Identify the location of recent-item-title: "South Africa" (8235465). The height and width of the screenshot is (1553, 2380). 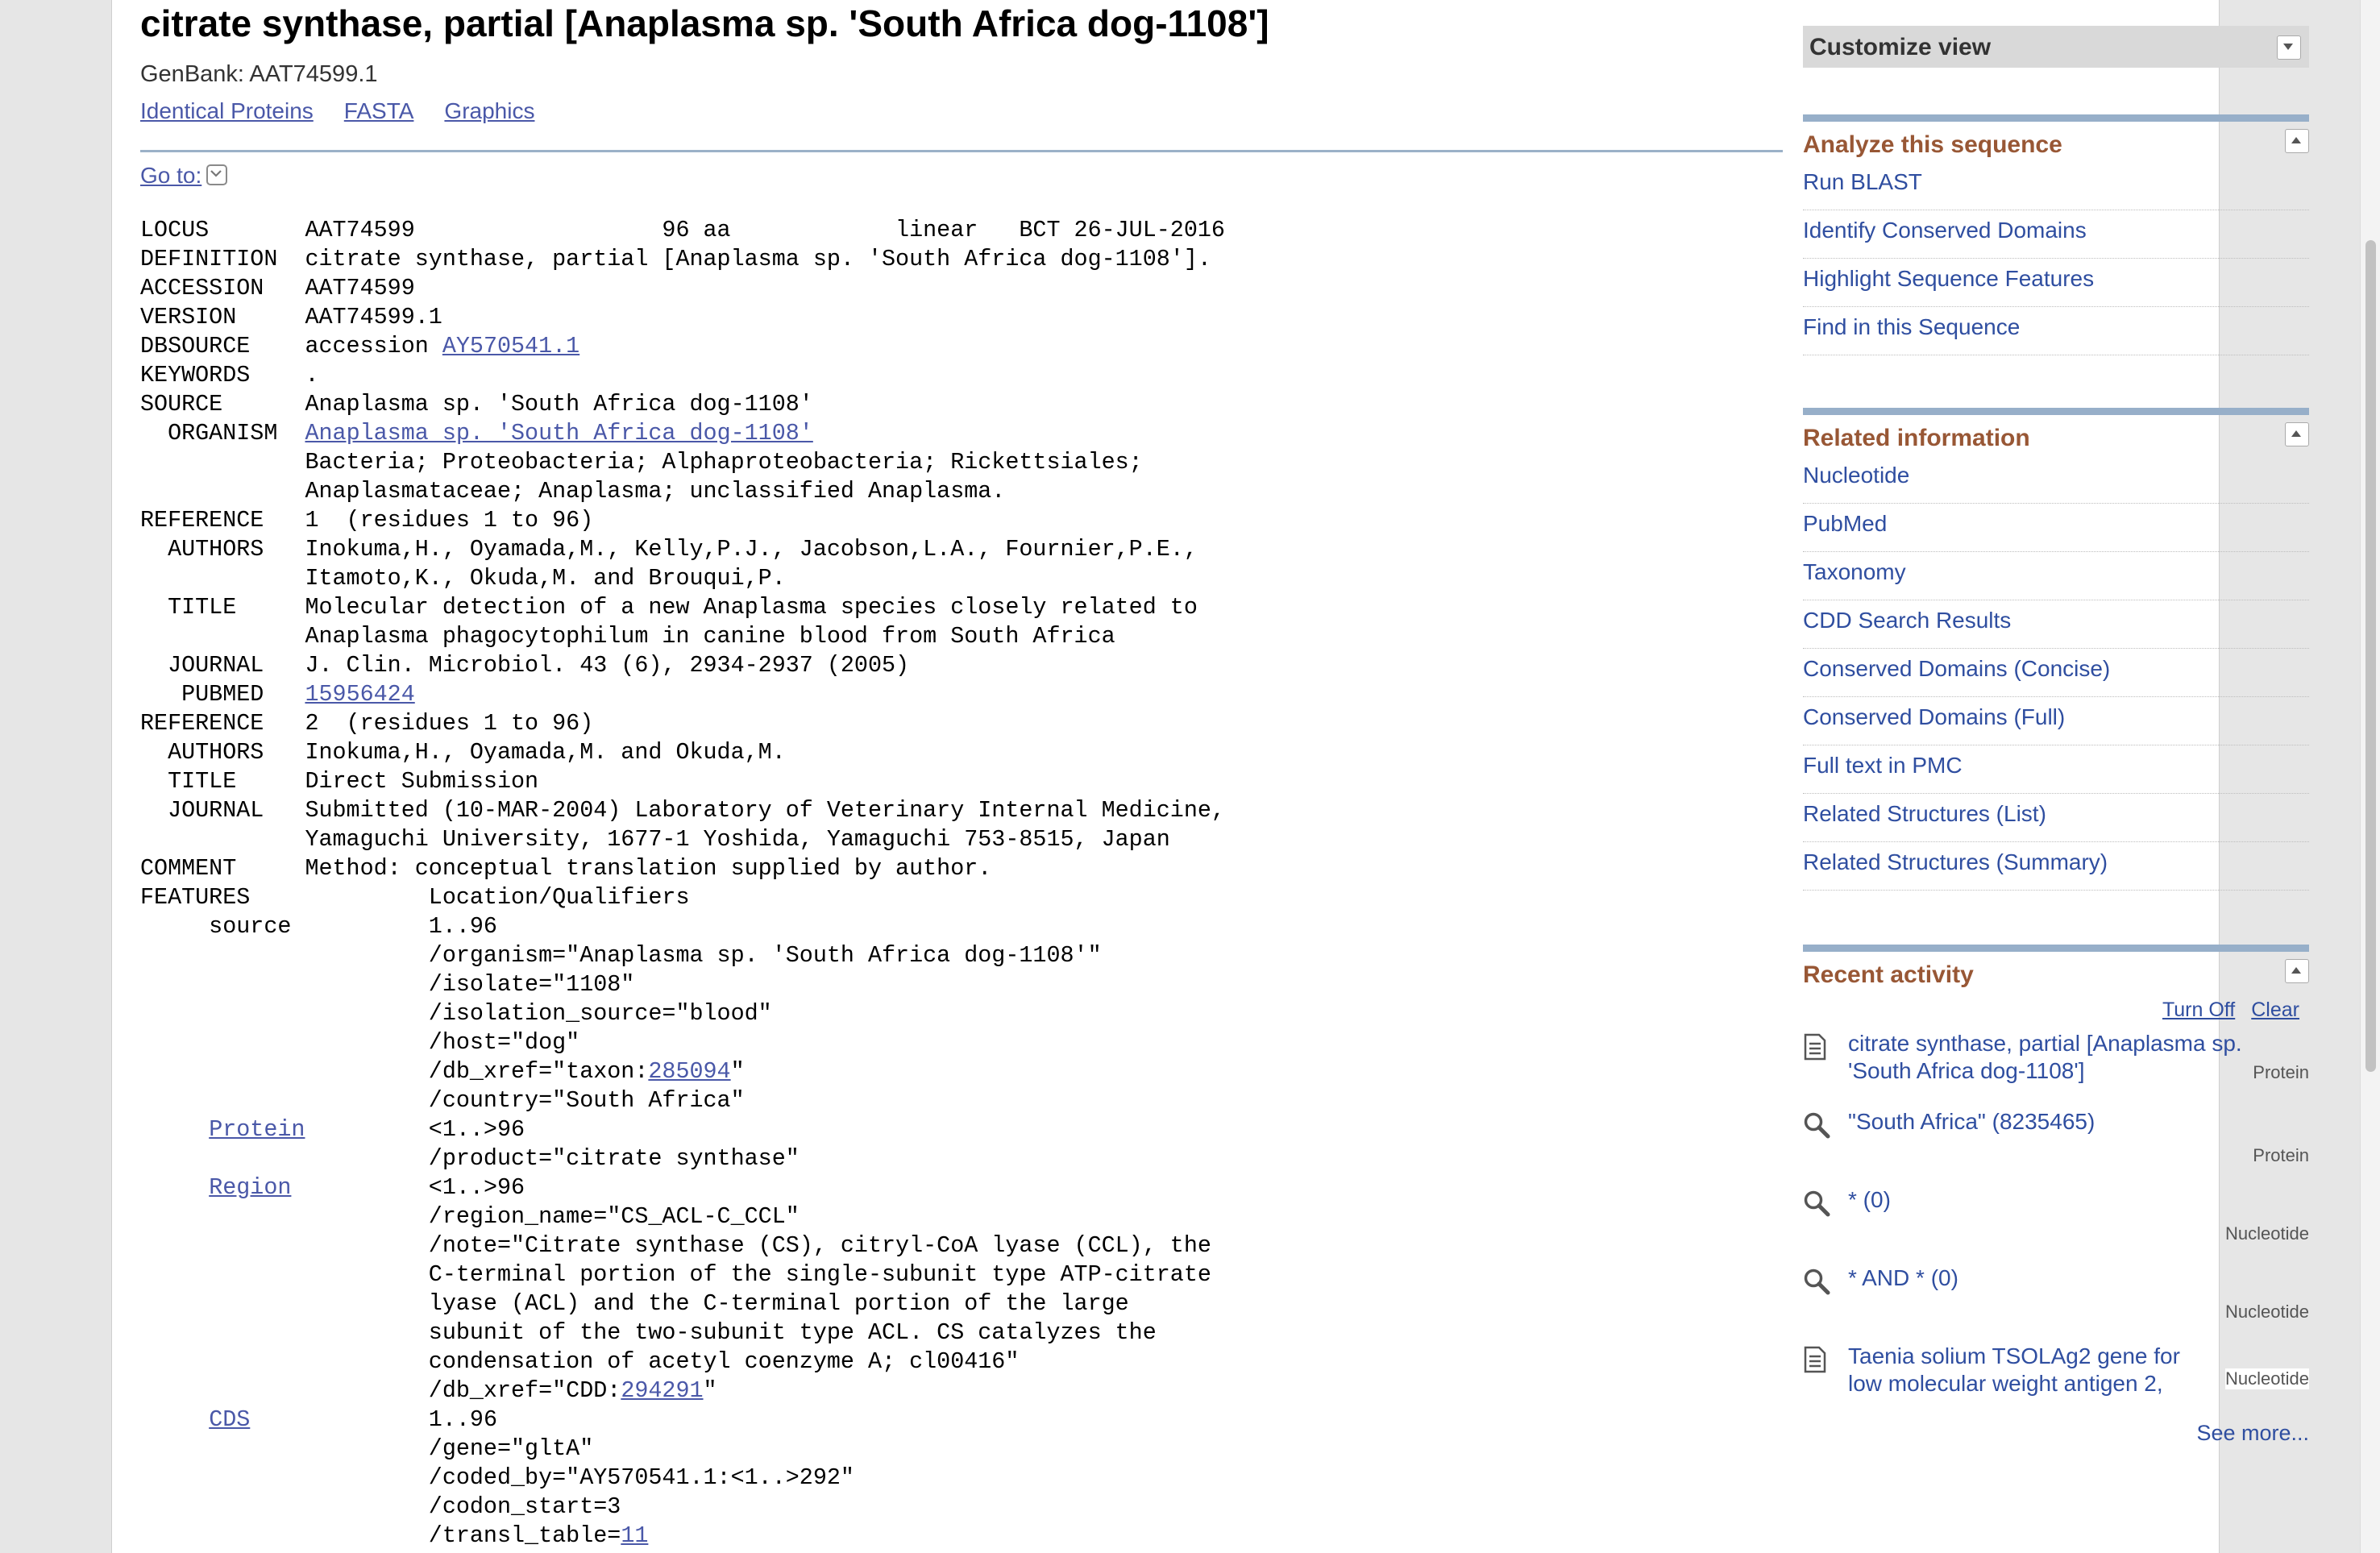
(2073, 1122).